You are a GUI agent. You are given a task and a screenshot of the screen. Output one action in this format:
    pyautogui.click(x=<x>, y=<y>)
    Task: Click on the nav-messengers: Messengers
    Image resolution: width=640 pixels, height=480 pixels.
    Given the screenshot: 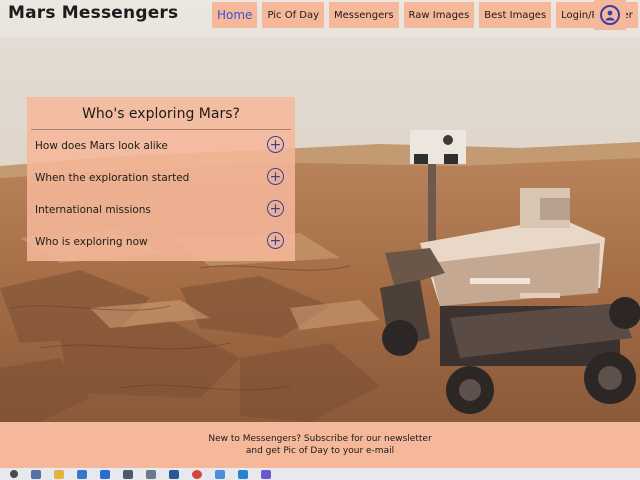 What is the action you would take?
    pyautogui.click(x=364, y=15)
    